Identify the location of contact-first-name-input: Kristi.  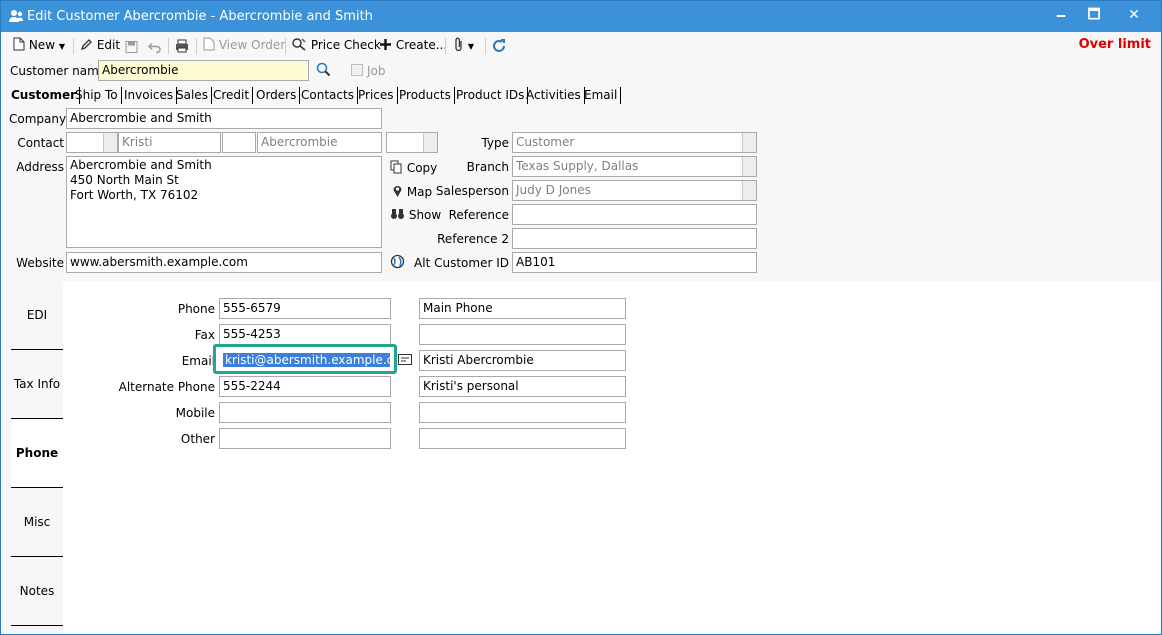
(169, 142).